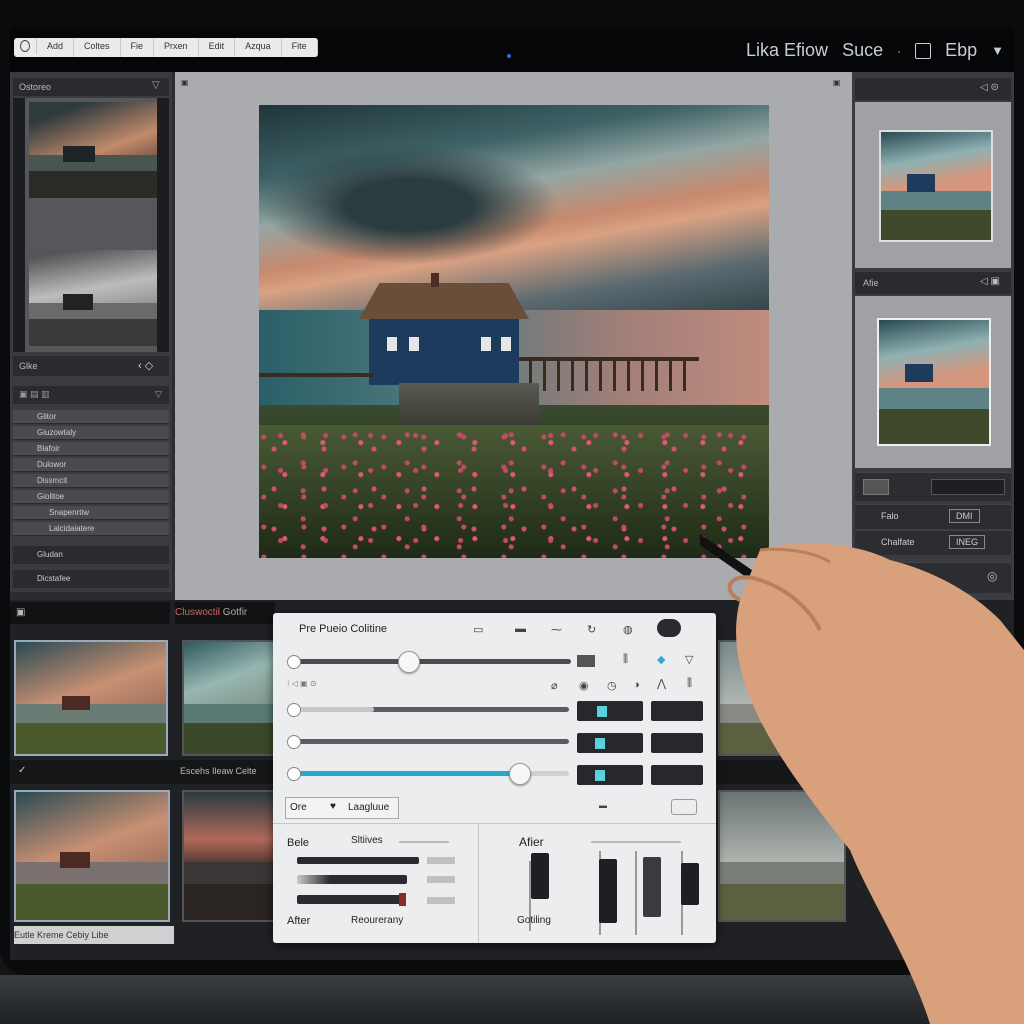 This screenshot has height=1024, width=1024. Describe the element at coordinates (612, 685) in the screenshot. I see `timer-icon: ◷` at that location.